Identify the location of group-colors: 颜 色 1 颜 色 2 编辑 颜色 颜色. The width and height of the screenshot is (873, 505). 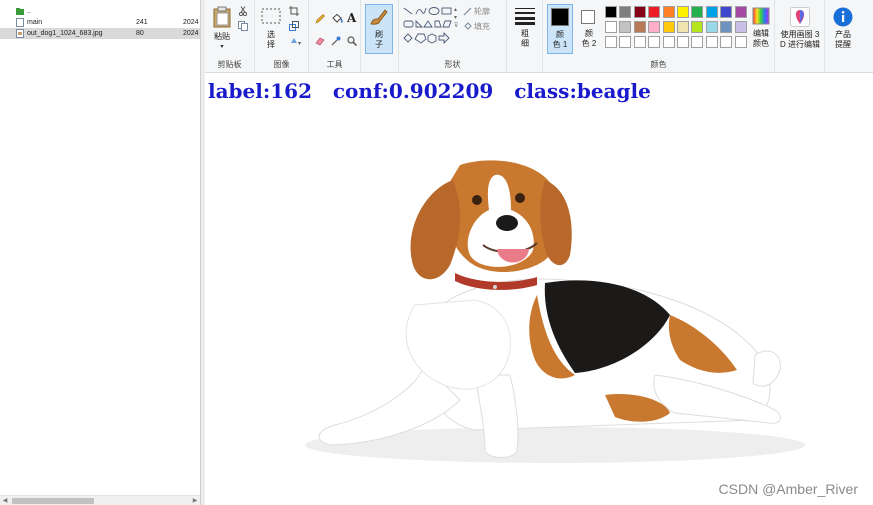
(659, 36).